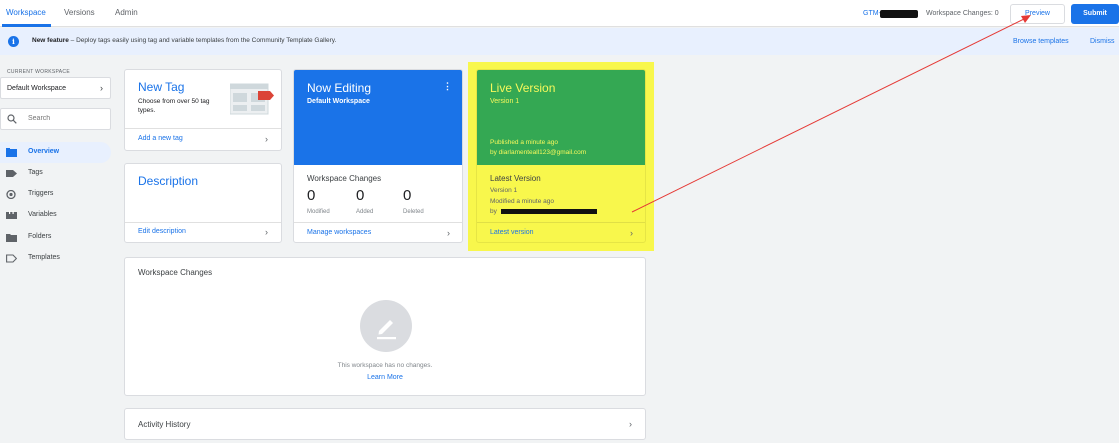 The image size is (1119, 443). I want to click on modified-count: 0, so click(311, 195).